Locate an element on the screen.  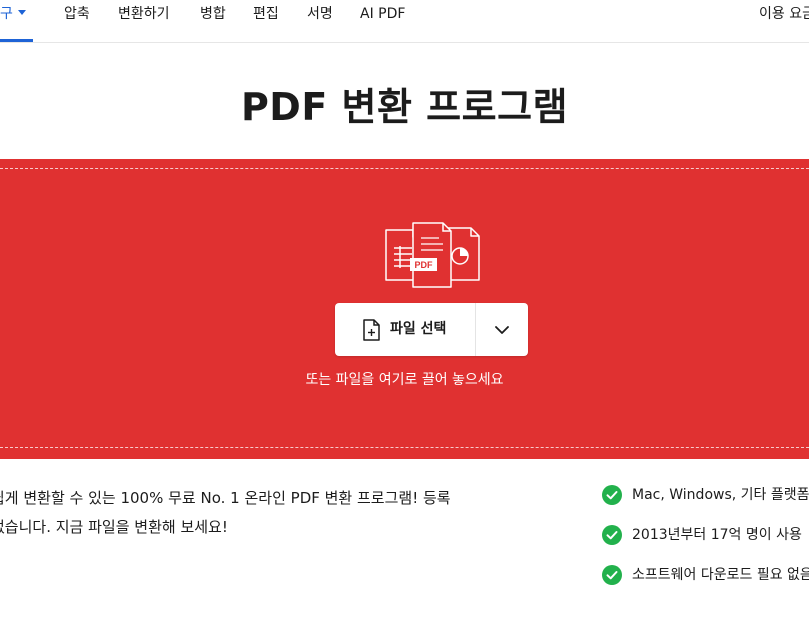
select-file-button: 파일 선택 is located at coordinates (405, 329).